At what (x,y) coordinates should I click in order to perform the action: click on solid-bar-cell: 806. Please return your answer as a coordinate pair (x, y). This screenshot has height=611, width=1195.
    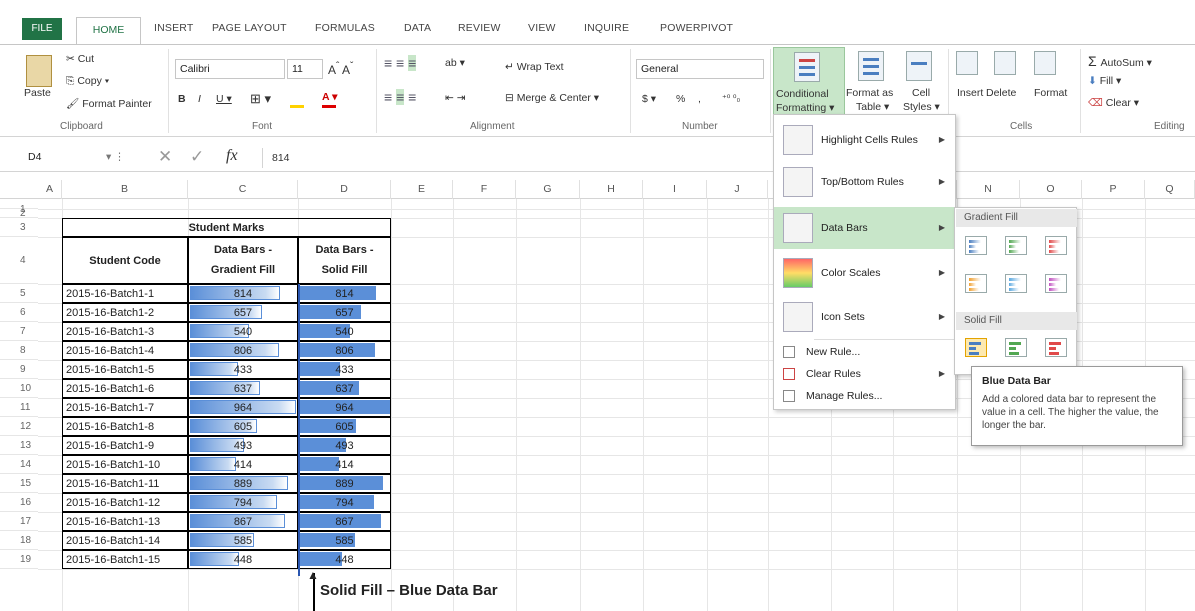
    Looking at the image, I should click on (344, 350).